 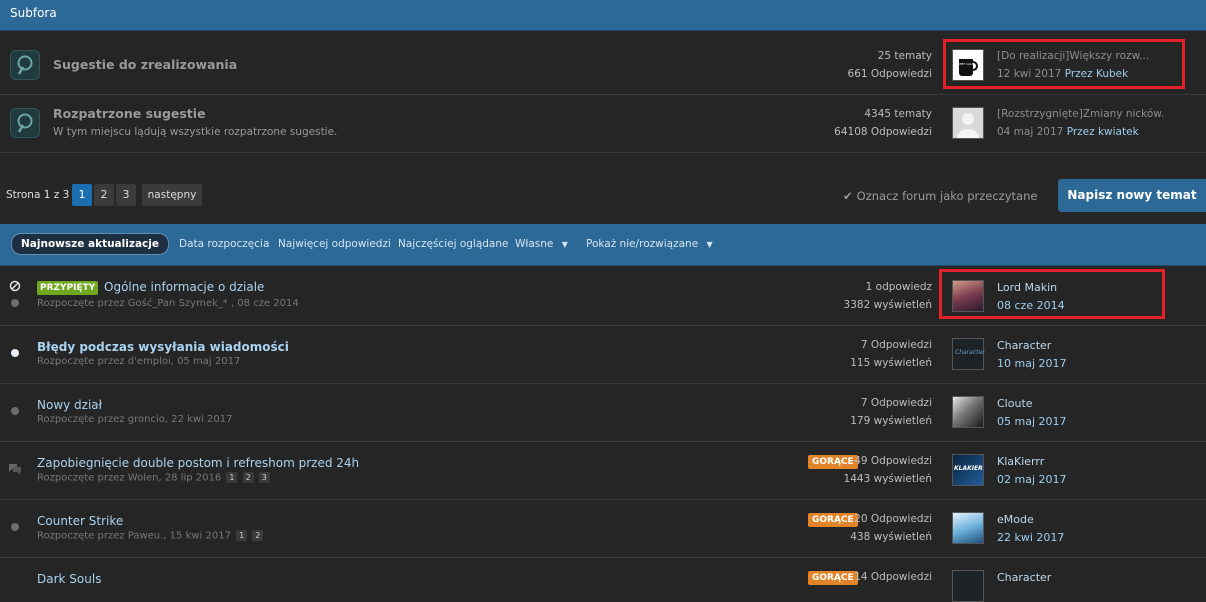 I want to click on forum-title: Rozpatrzone sugestie, so click(x=129, y=113).